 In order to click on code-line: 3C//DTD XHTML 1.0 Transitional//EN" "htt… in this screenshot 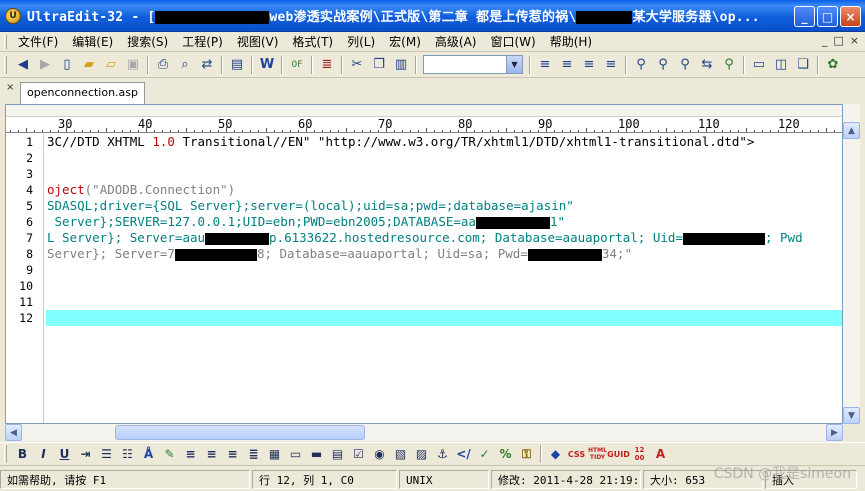, I will do `click(444, 142)`.